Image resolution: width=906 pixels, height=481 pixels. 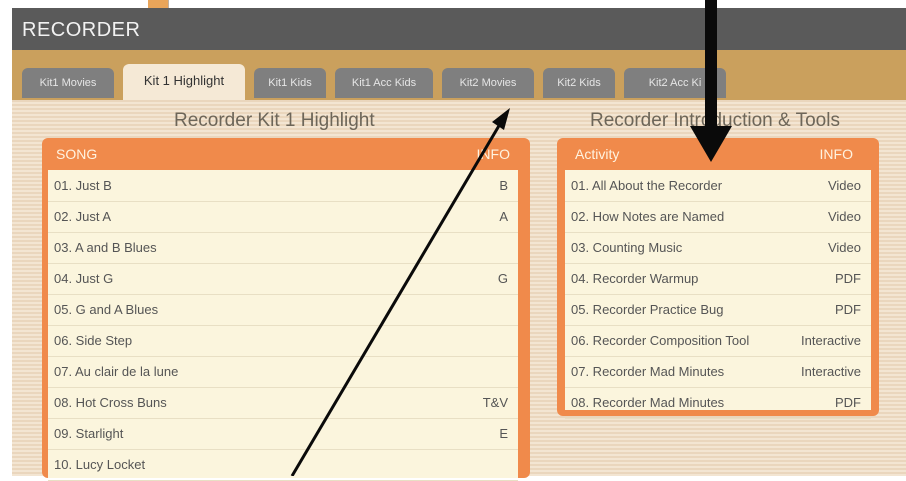 I want to click on vertical-arrow-icon, so click(x=711, y=81).